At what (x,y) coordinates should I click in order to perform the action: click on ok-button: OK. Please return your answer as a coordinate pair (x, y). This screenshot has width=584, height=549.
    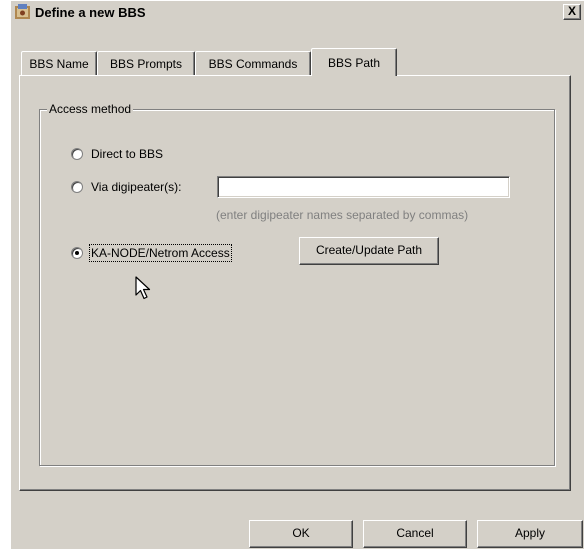
    Looking at the image, I should click on (301, 534).